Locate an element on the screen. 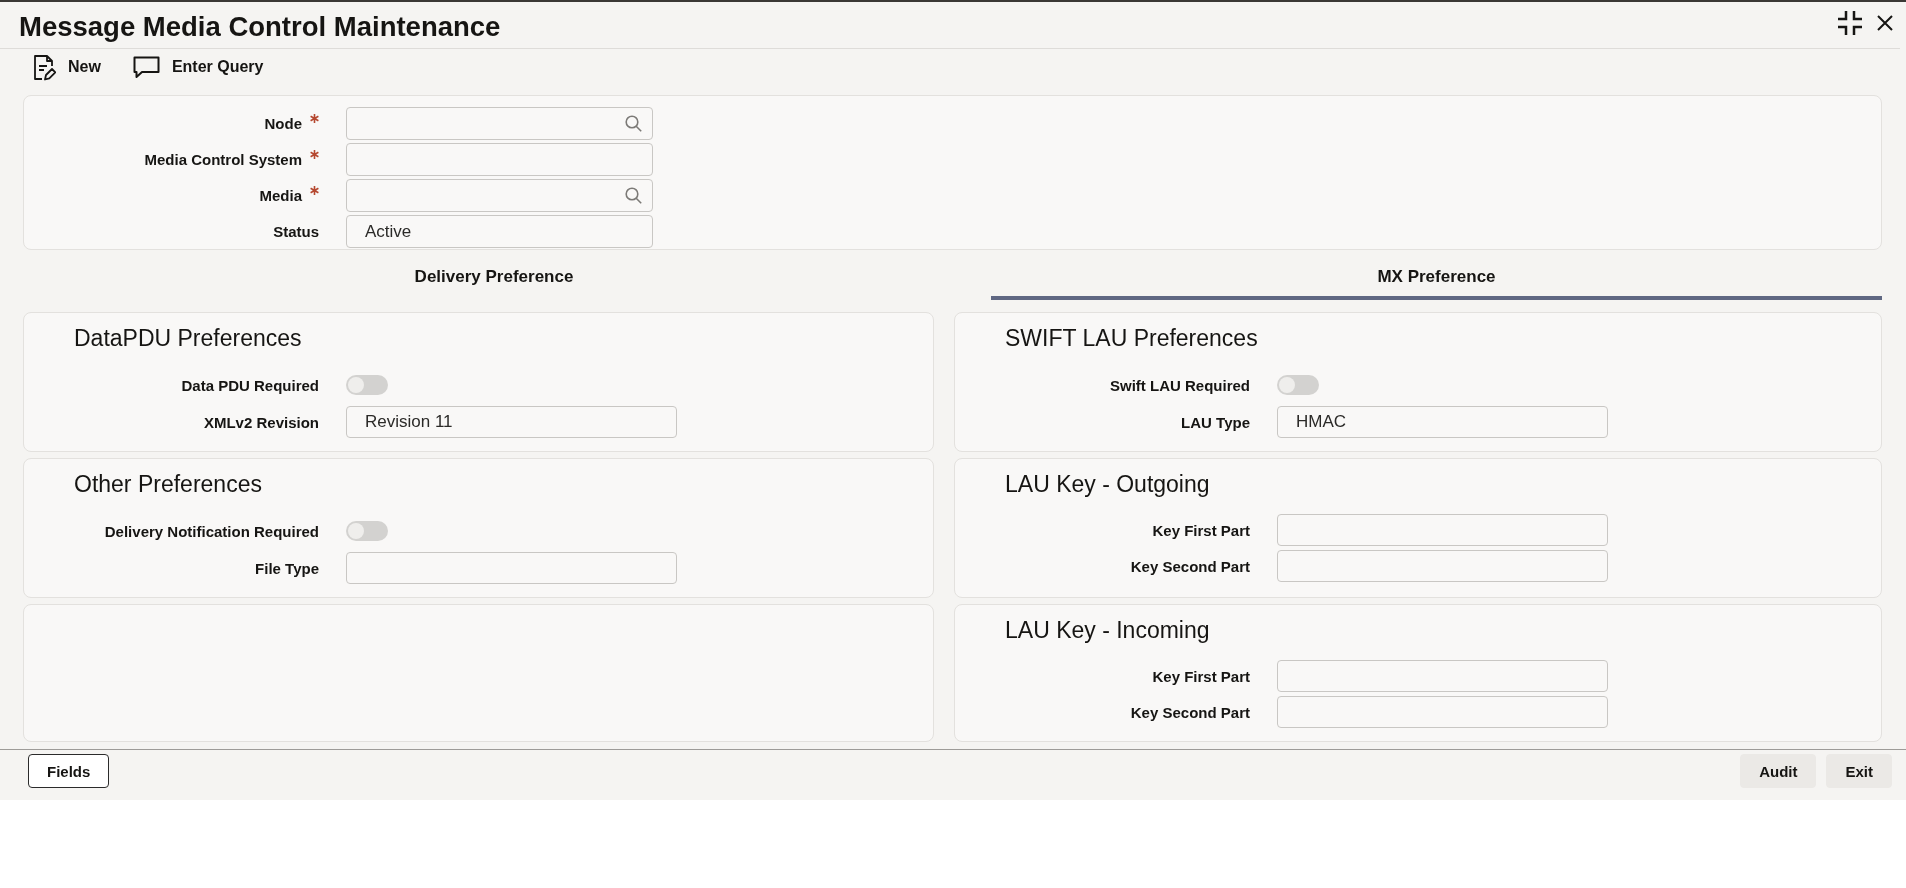  close-icon is located at coordinates (1885, 23).